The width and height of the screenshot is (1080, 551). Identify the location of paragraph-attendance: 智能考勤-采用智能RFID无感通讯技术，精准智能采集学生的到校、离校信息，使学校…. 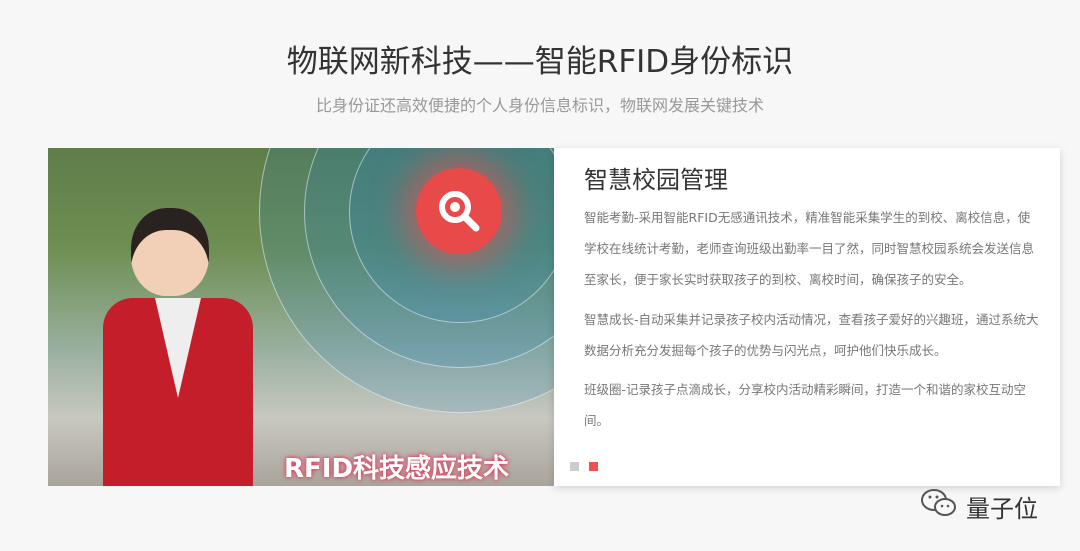
(809, 248).